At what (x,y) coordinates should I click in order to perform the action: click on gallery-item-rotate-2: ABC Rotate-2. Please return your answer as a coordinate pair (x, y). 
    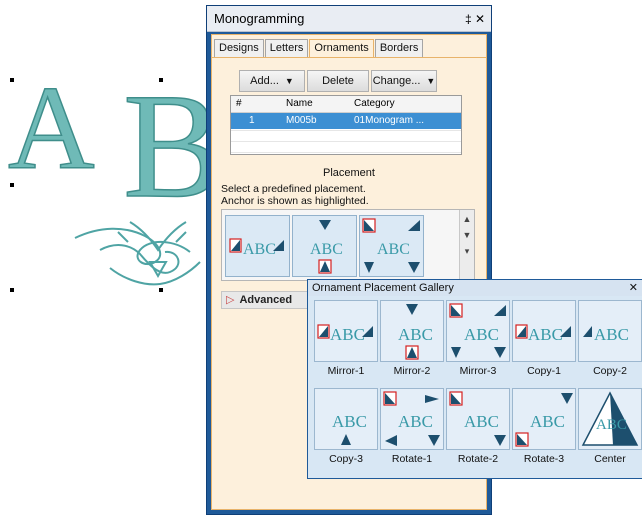
    Looking at the image, I should click on (480, 428).